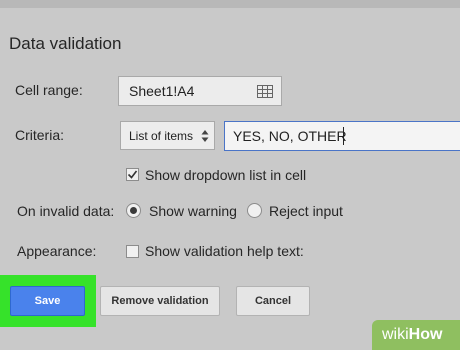  Describe the element at coordinates (395, 334) in the screenshot. I see `watermark-wiki: wiki` at that location.